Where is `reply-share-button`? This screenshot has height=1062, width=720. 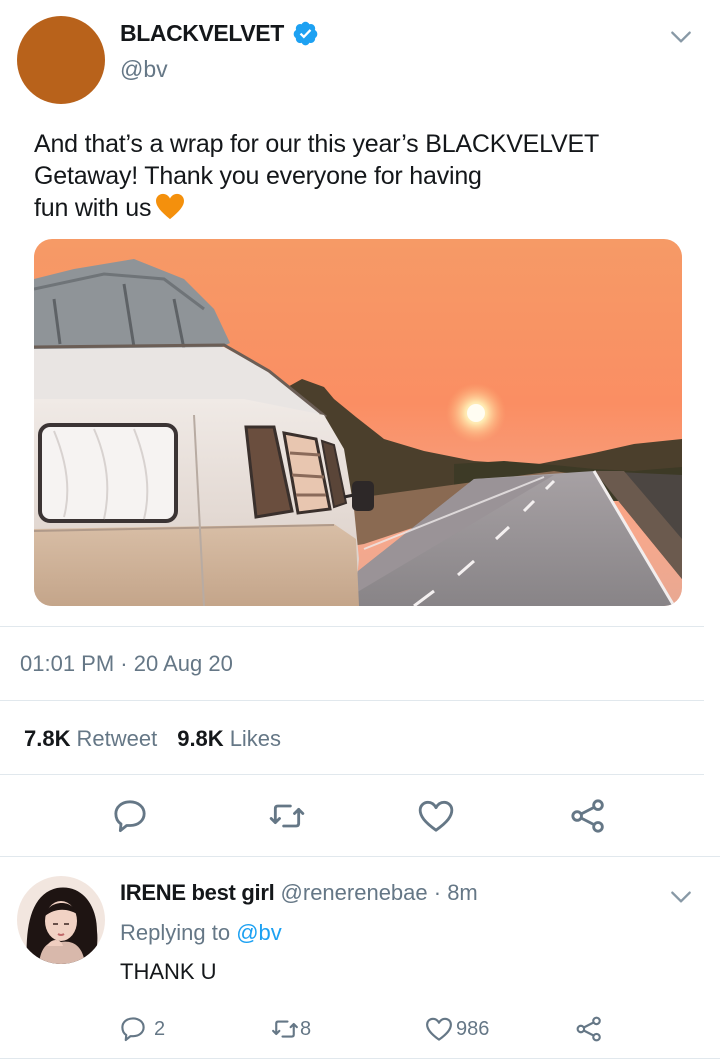
reply-share-button is located at coordinates (589, 1029).